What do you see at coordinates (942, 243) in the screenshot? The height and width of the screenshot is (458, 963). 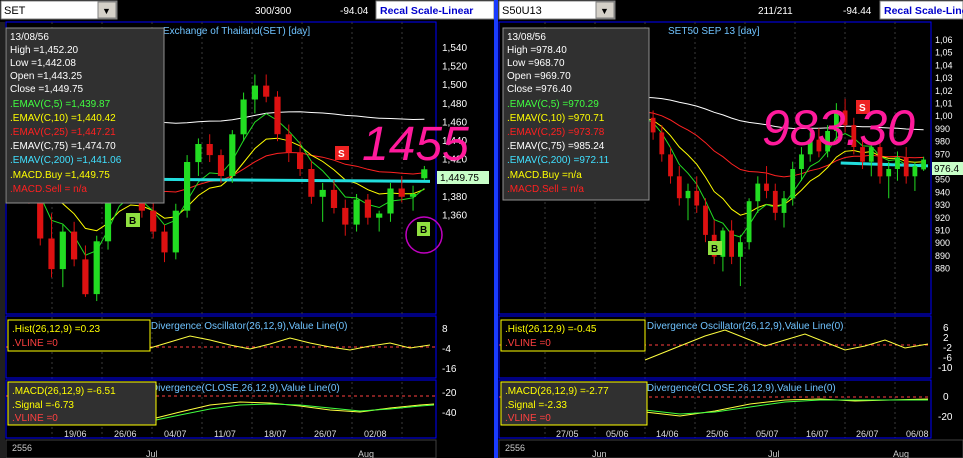 I see `price-tick-label: 900` at bounding box center [942, 243].